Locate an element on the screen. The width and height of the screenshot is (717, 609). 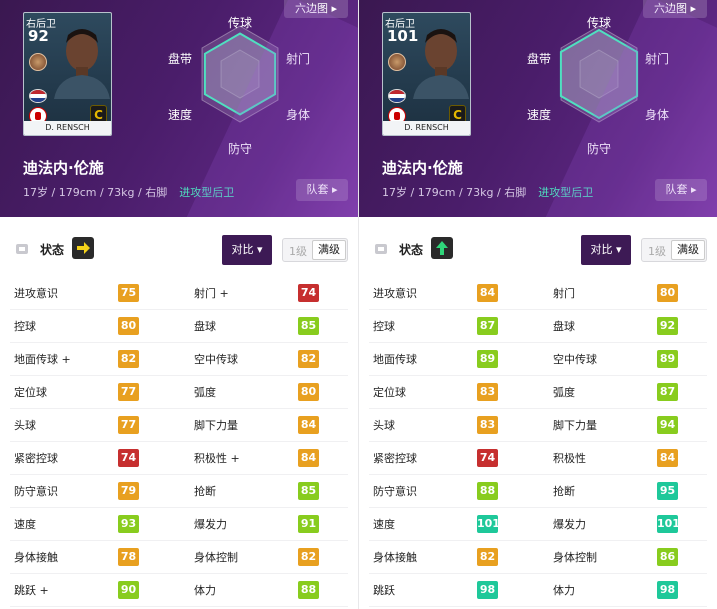
stat-name: 抢断 is located at coordinates (205, 491).